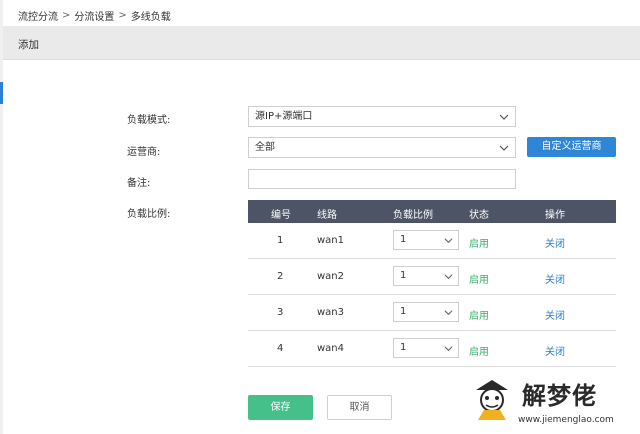 This screenshot has width=640, height=434. What do you see at coordinates (566, 420) in the screenshot?
I see `watermark-url: www.jiemenglao.com` at bounding box center [566, 420].